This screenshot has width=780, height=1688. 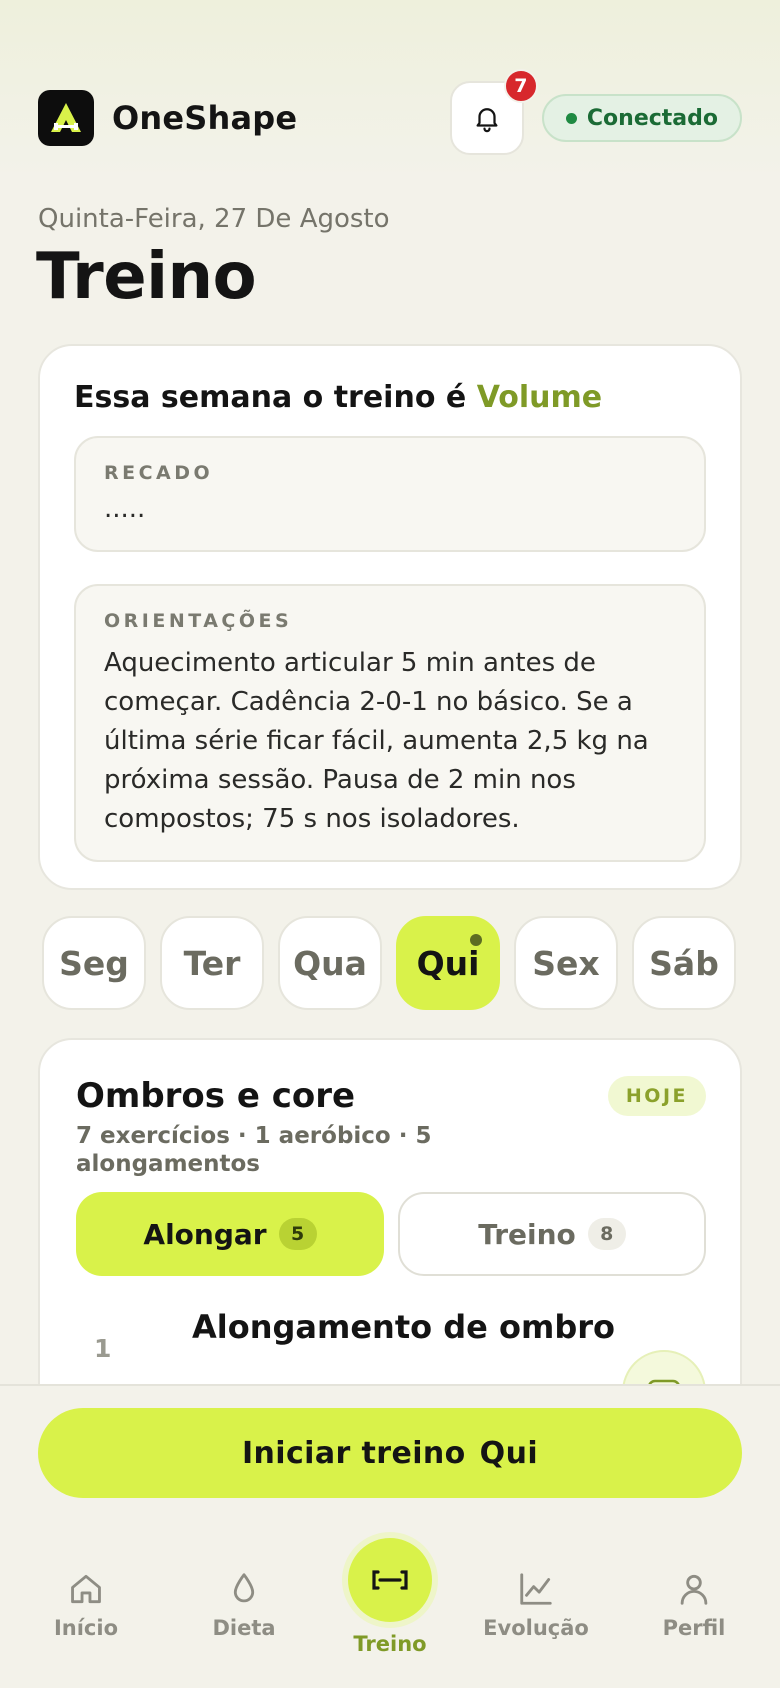 I want to click on tab-diet-label: Dieta, so click(x=244, y=1628).